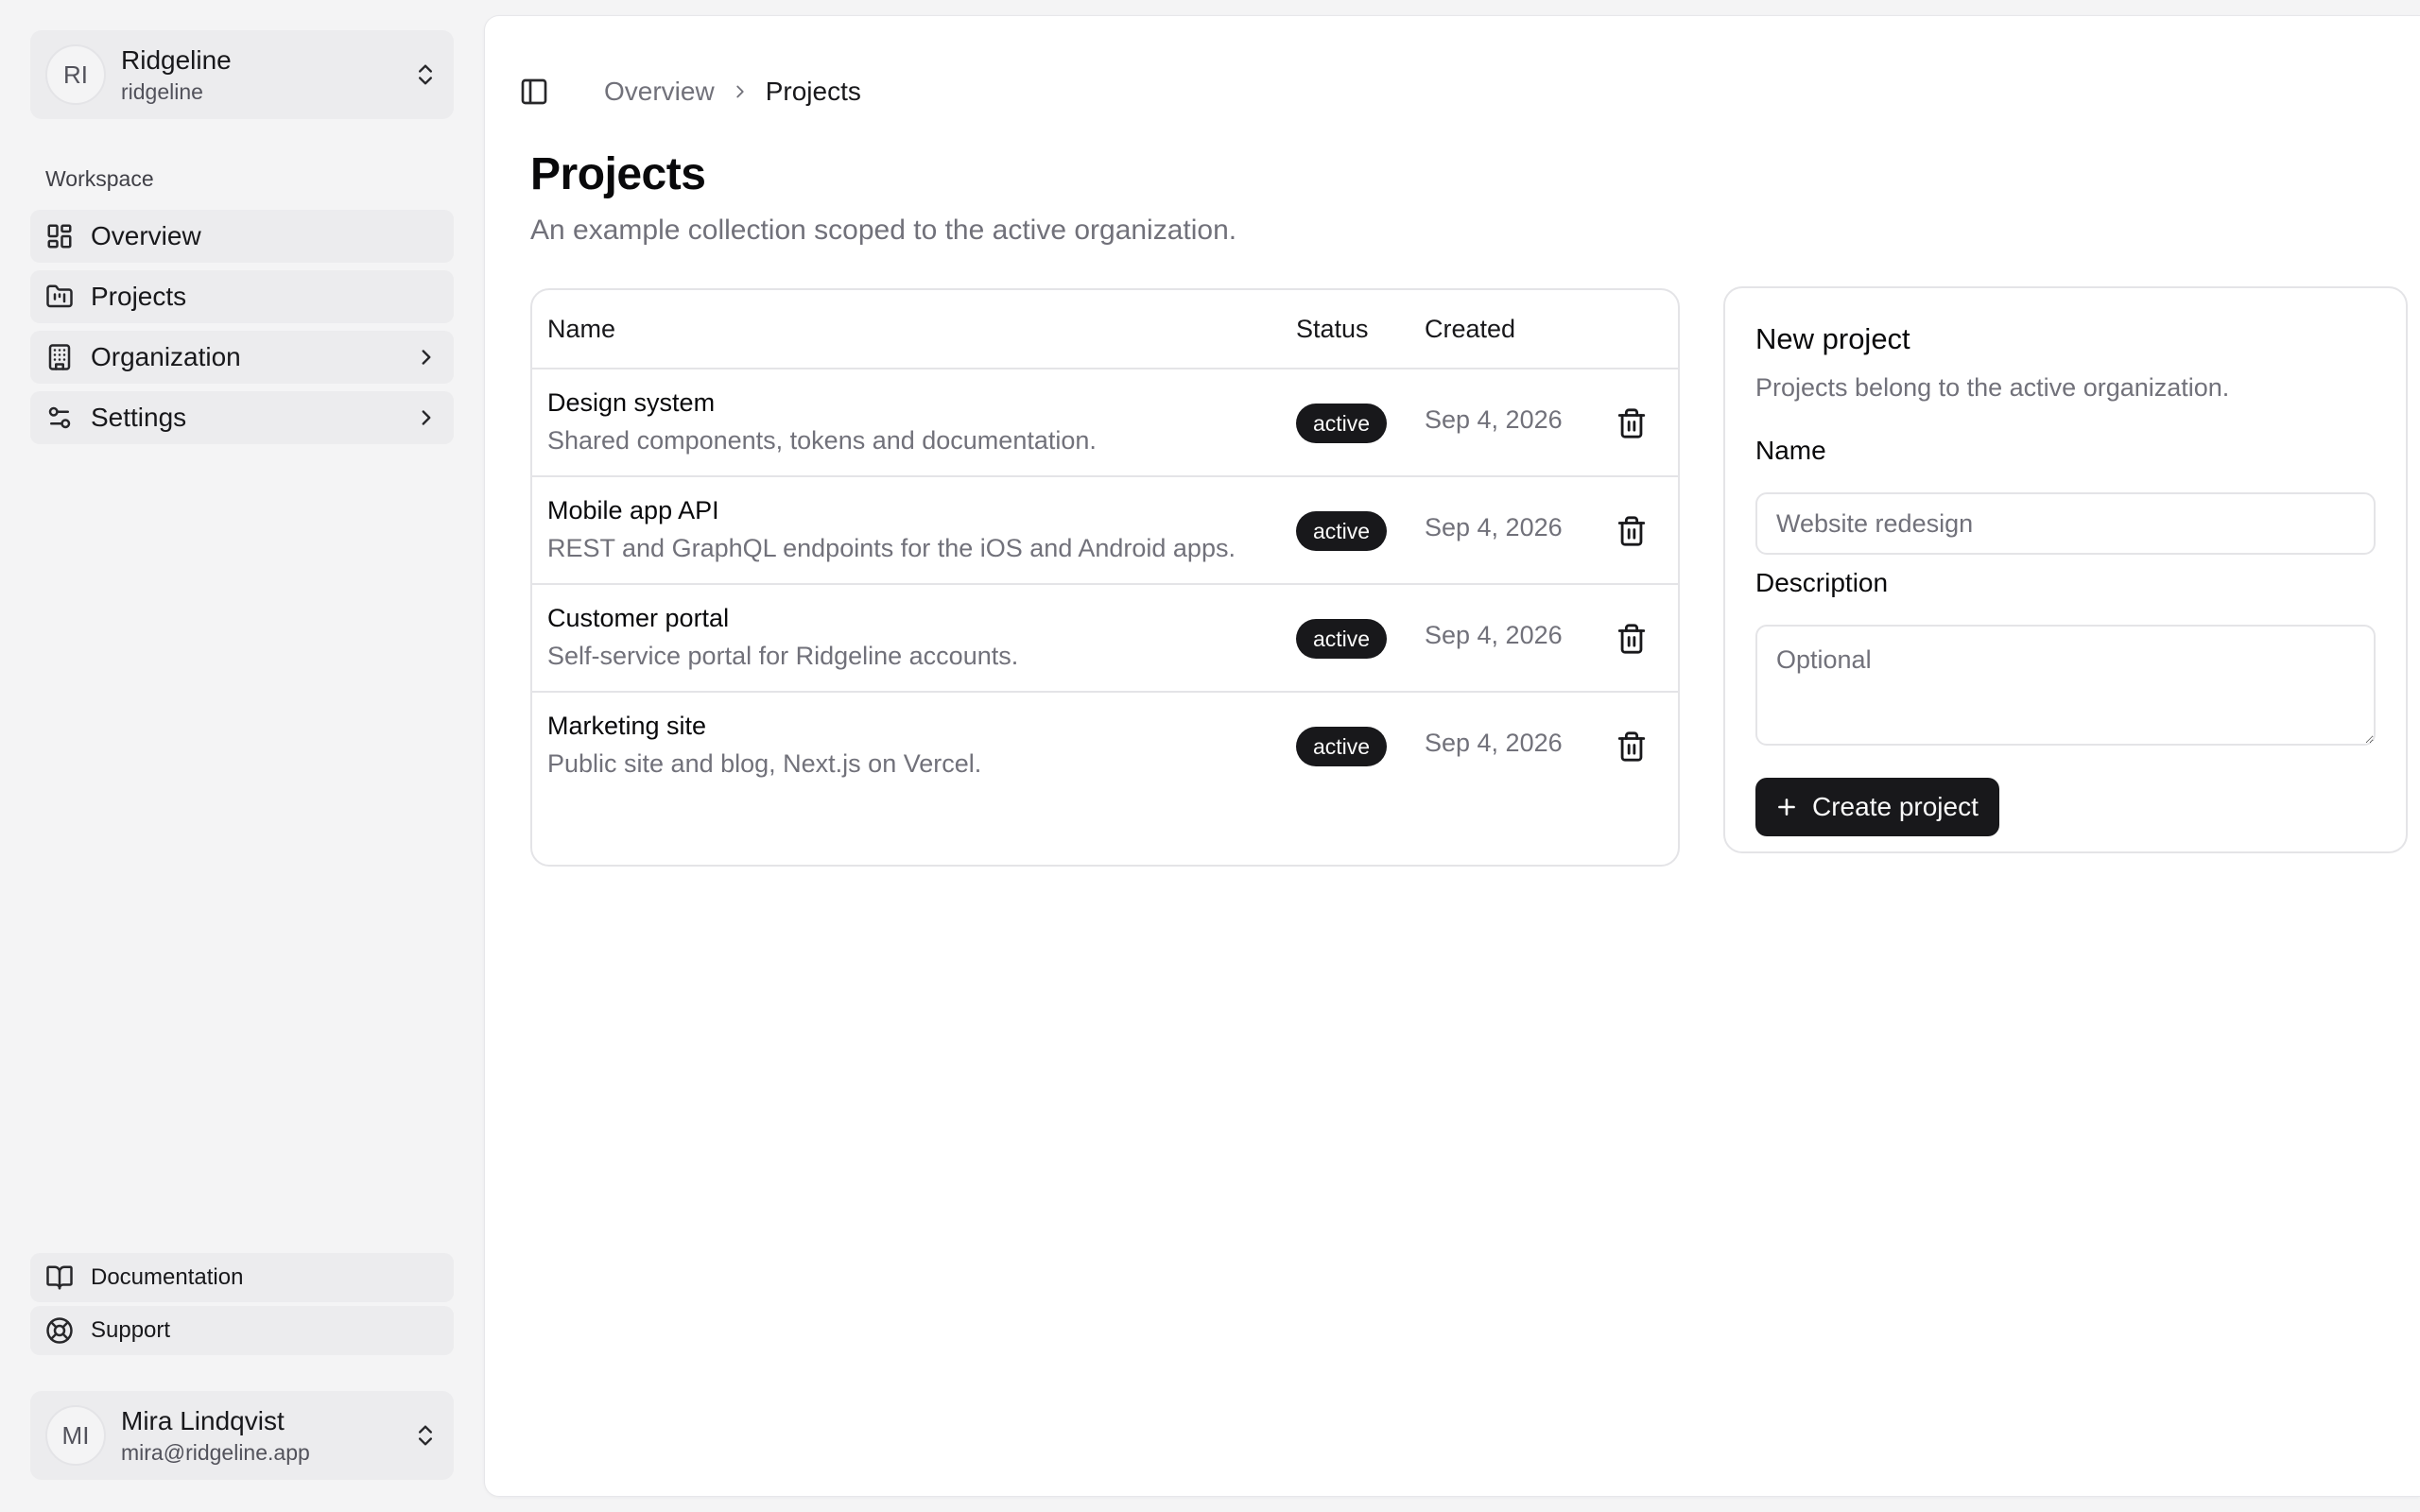 The width and height of the screenshot is (2420, 1512). What do you see at coordinates (59, 1330) in the screenshot?
I see `lifebuoy-icon` at bounding box center [59, 1330].